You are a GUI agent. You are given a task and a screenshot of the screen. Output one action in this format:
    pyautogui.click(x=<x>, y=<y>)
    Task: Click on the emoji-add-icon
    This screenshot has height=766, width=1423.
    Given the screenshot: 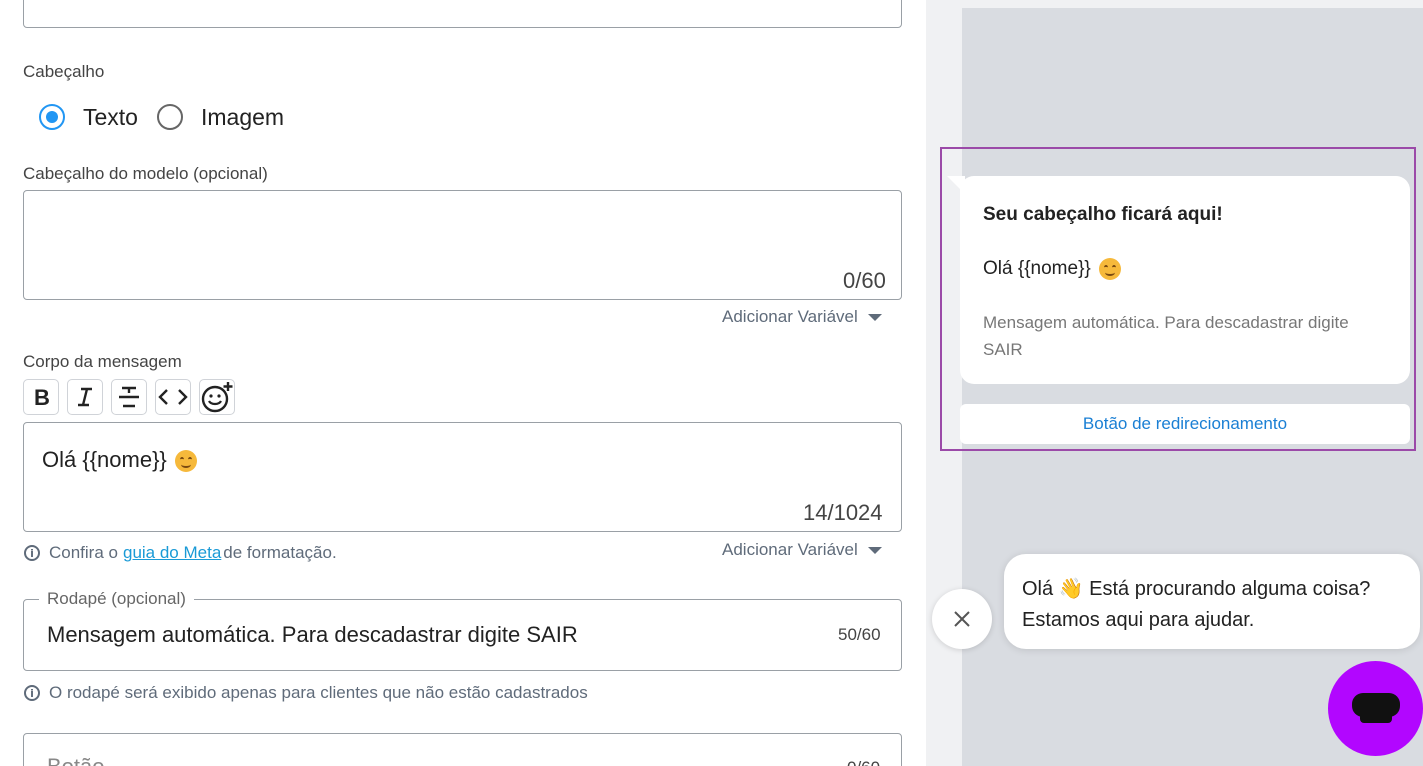 What is the action you would take?
    pyautogui.click(x=217, y=397)
    